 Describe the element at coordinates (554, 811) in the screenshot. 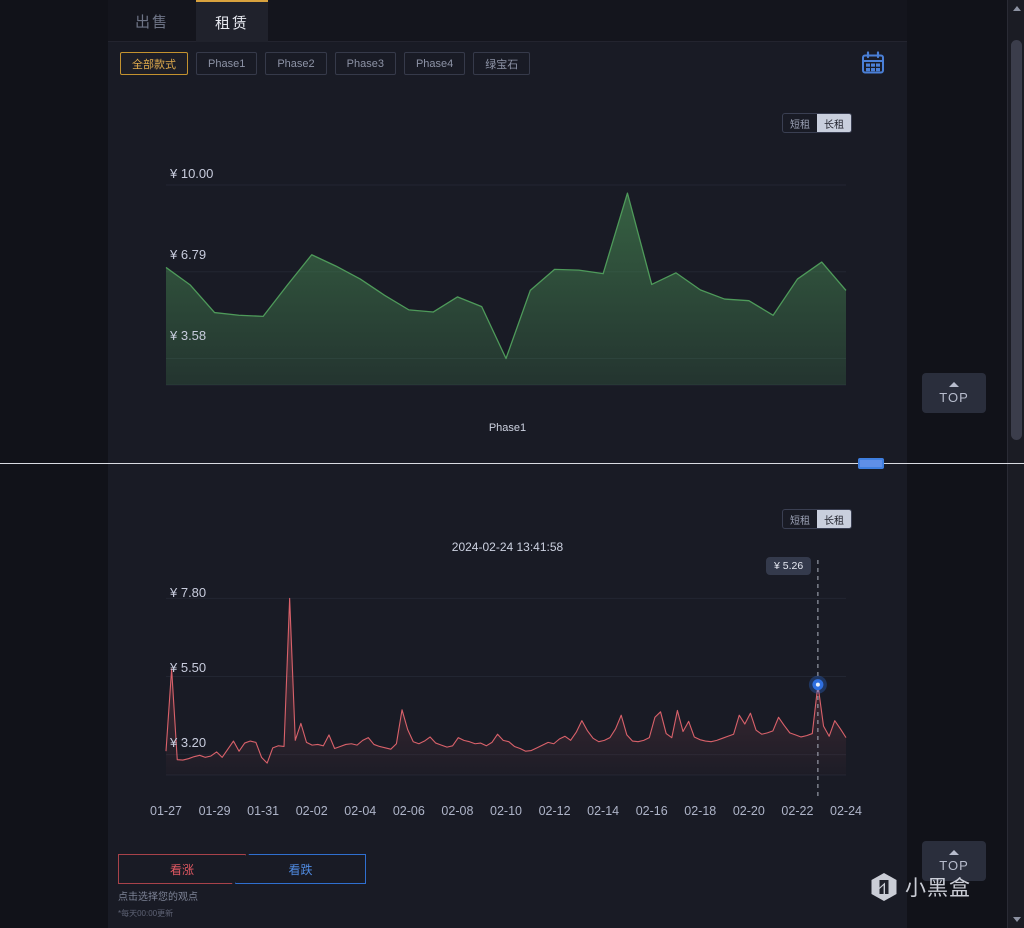

I see `chart-bottom-xtick: 02-12` at that location.